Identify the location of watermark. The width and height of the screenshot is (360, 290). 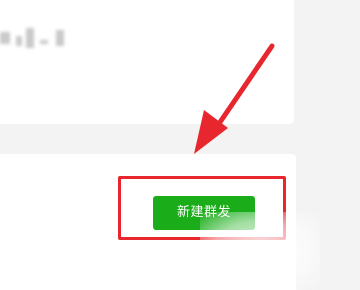
(260, 251).